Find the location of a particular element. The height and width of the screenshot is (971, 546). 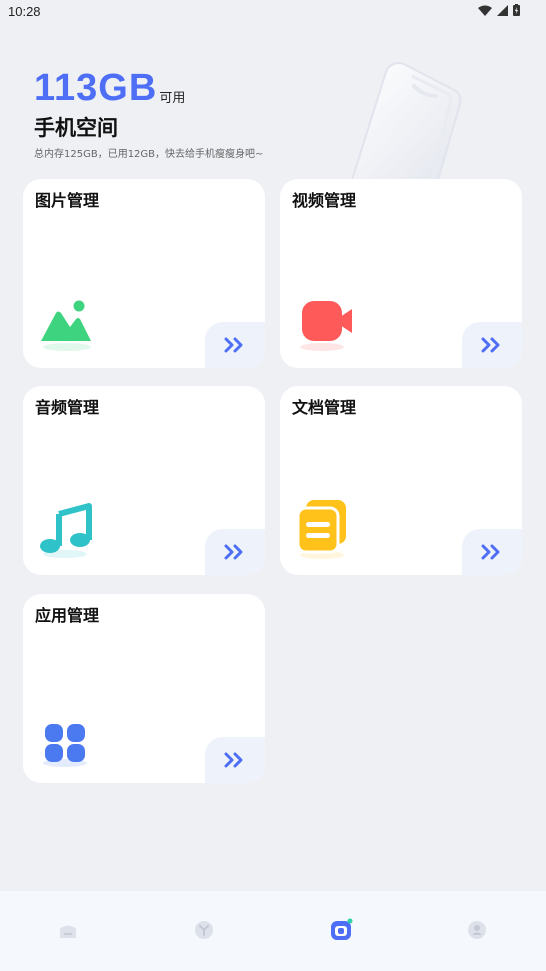

card-title: 音频管理 is located at coordinates (67, 407).